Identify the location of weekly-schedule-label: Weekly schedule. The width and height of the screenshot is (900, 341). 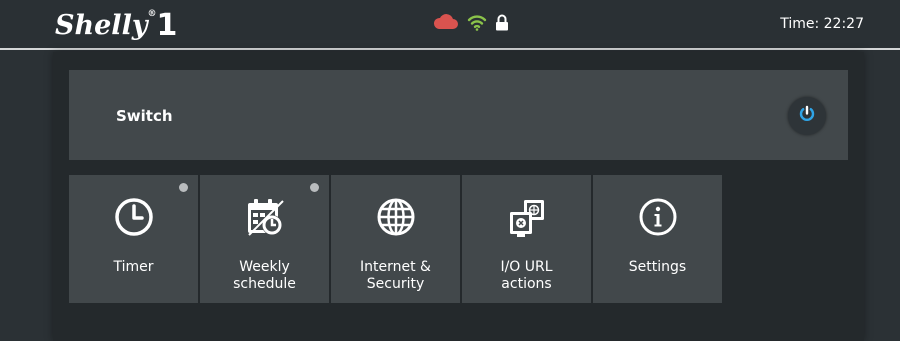
(264, 275).